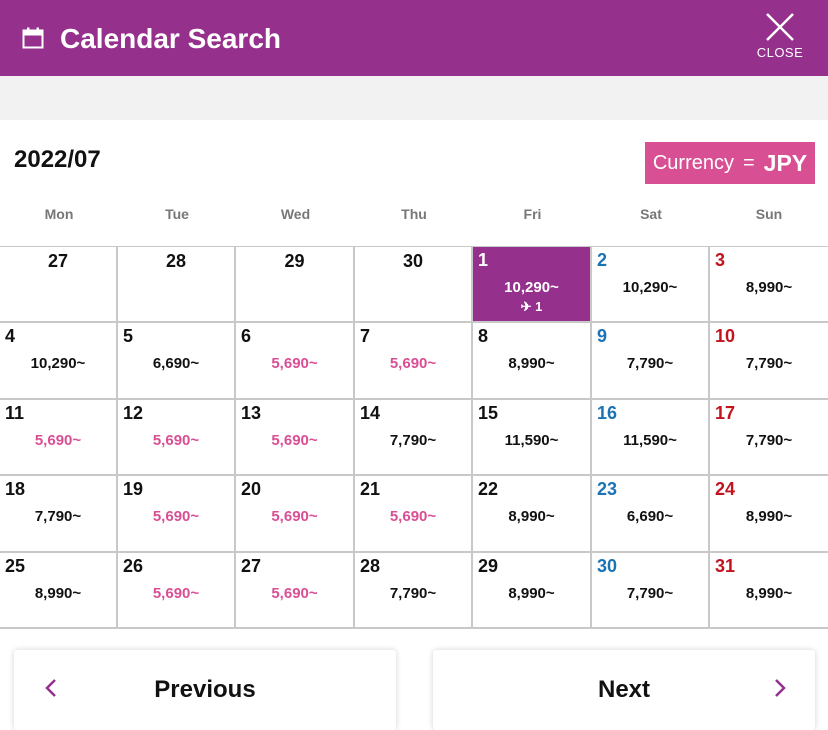  I want to click on calendar-day: 11 5,690~, so click(59, 438).